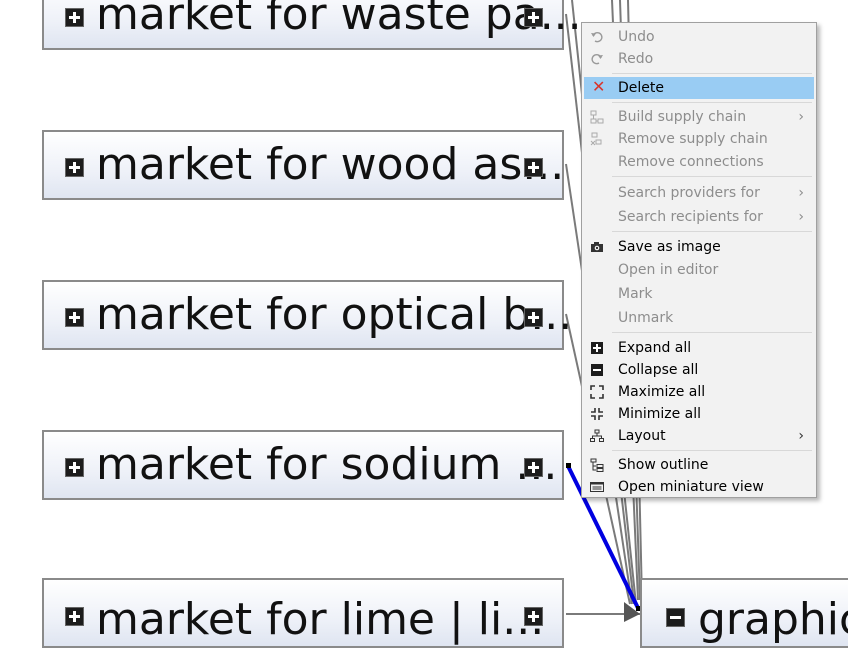 Image resolution: width=848 pixels, height=648 pixels. Describe the element at coordinates (668, 270) in the screenshot. I see `menu-item-label: Open in editor` at that location.